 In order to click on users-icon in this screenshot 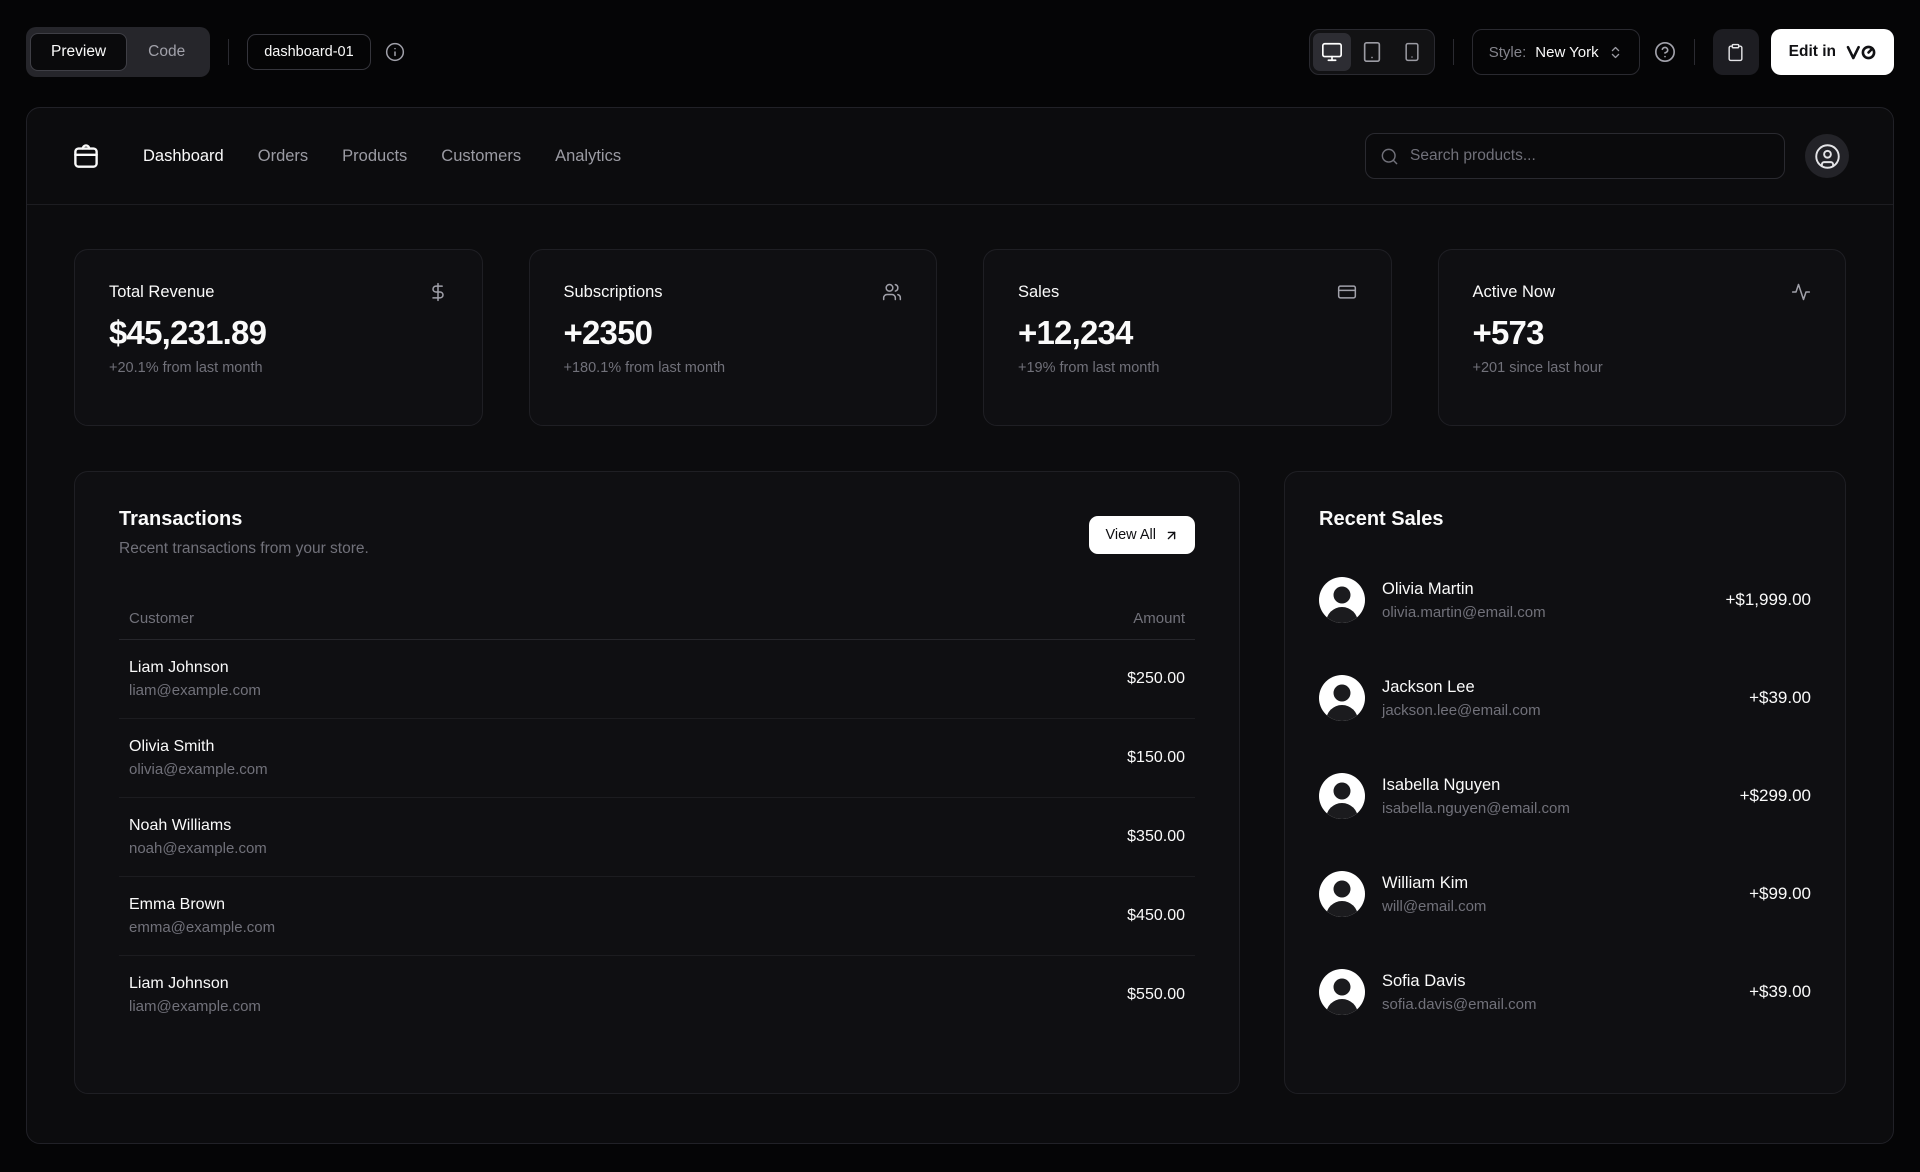, I will do `click(892, 292)`.